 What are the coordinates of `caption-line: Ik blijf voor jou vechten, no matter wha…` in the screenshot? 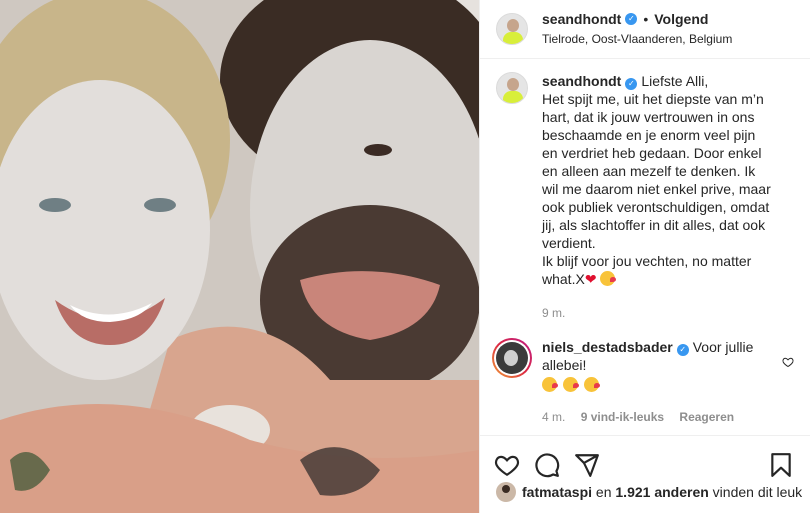 It's located at (647, 270).